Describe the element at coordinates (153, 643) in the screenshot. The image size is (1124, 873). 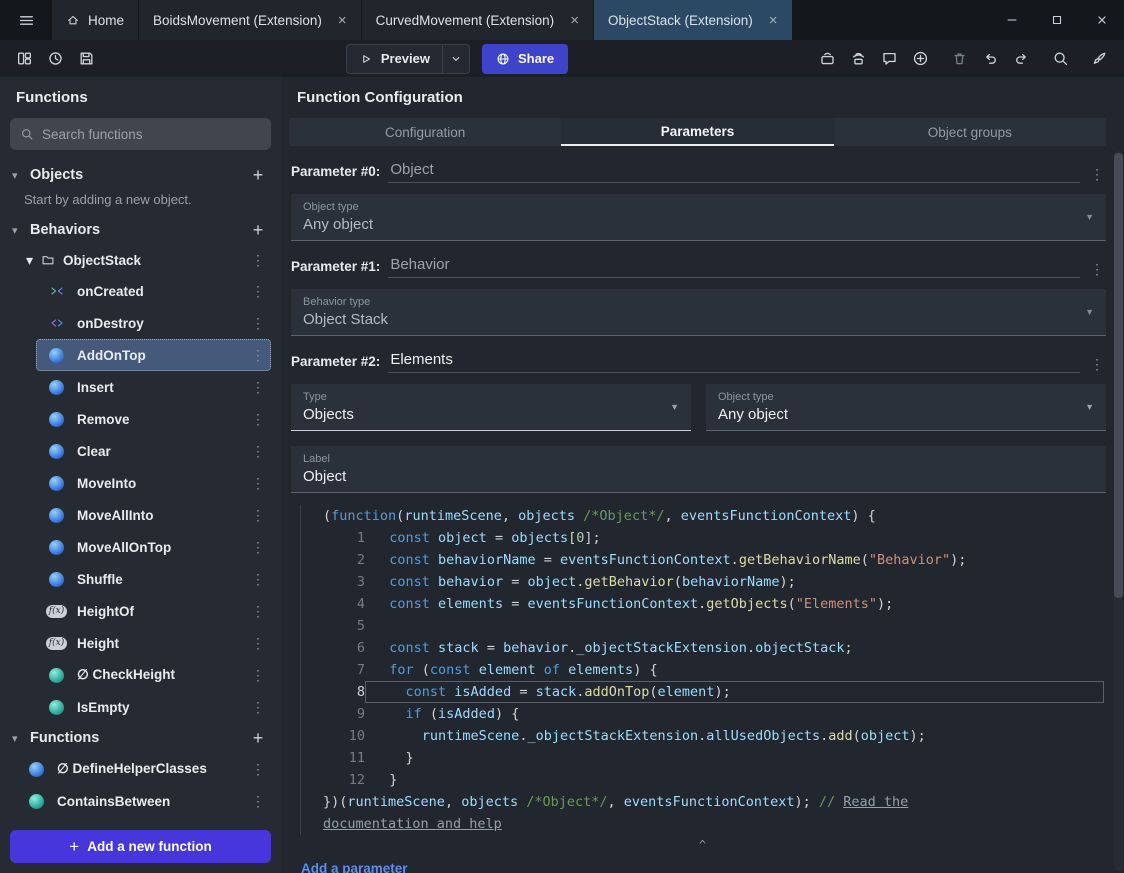
I see `function-item-height: f(x) Height ⋮` at that location.